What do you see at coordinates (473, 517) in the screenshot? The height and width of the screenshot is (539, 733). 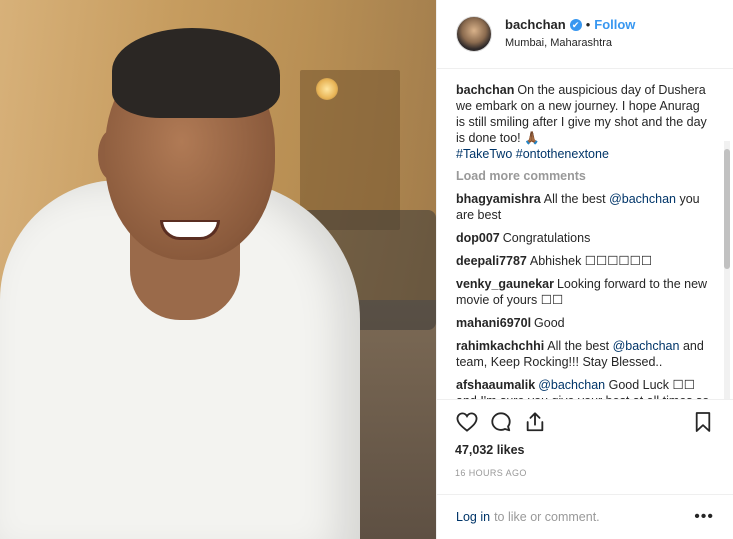 I see `login-link: Log in` at bounding box center [473, 517].